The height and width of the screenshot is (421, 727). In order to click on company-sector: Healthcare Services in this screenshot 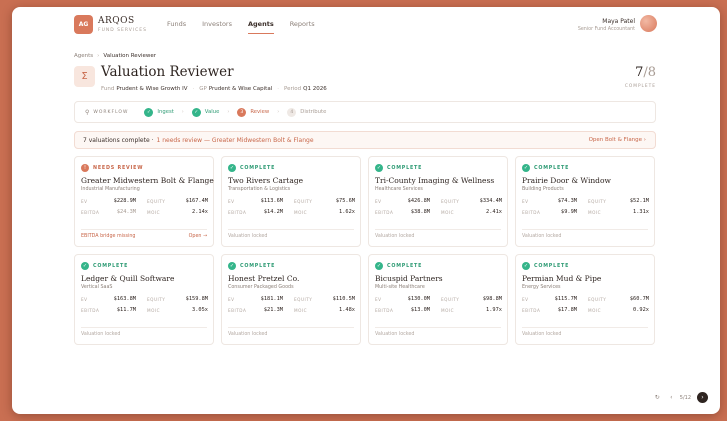, I will do `click(399, 189)`.